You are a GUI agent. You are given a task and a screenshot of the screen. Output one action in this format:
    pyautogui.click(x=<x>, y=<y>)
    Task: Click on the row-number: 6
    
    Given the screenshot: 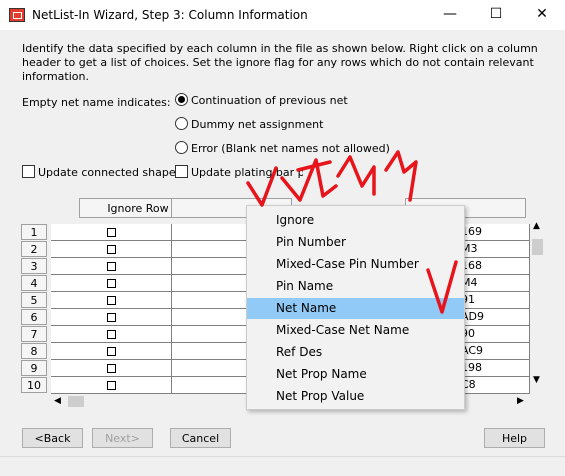 What is the action you would take?
    pyautogui.click(x=34, y=317)
    